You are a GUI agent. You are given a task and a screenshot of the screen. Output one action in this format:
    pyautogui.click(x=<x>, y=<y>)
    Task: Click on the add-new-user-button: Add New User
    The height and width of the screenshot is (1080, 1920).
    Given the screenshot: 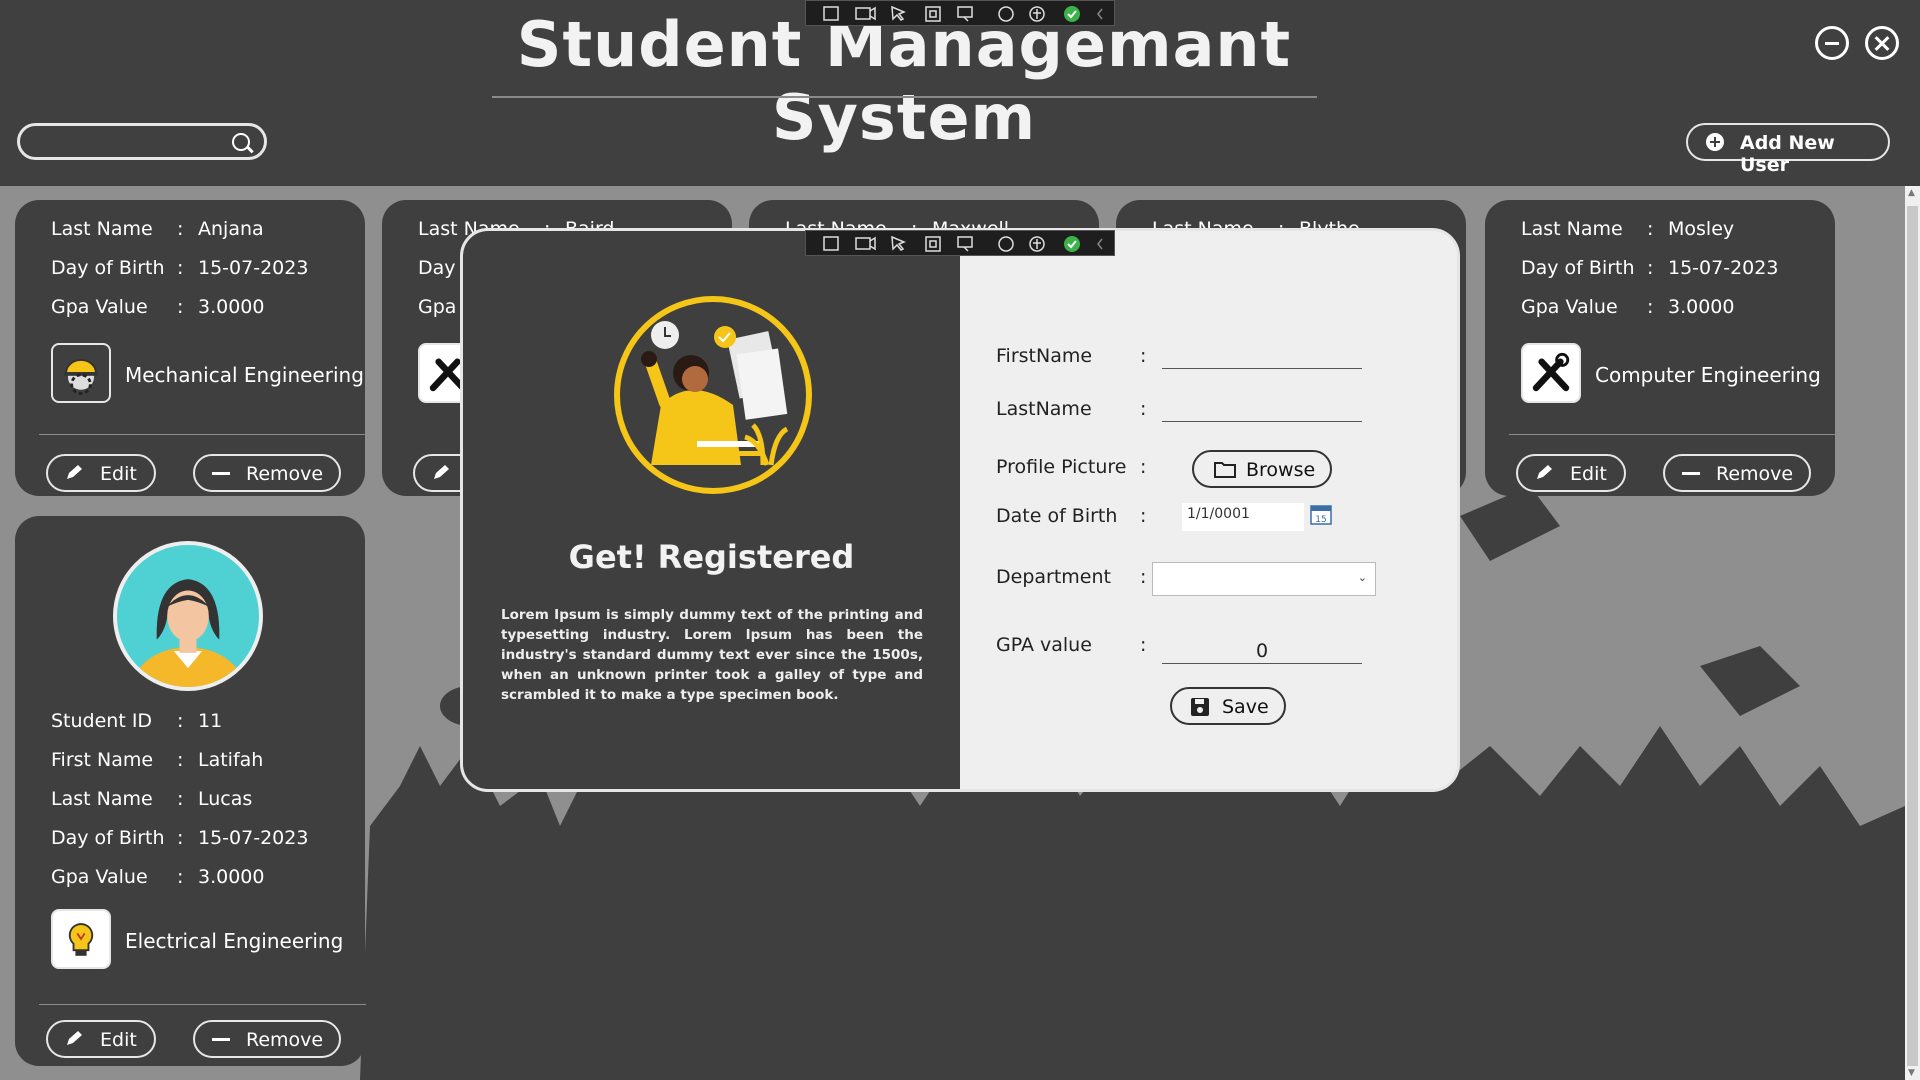 What is the action you would take?
    pyautogui.click(x=1788, y=149)
    